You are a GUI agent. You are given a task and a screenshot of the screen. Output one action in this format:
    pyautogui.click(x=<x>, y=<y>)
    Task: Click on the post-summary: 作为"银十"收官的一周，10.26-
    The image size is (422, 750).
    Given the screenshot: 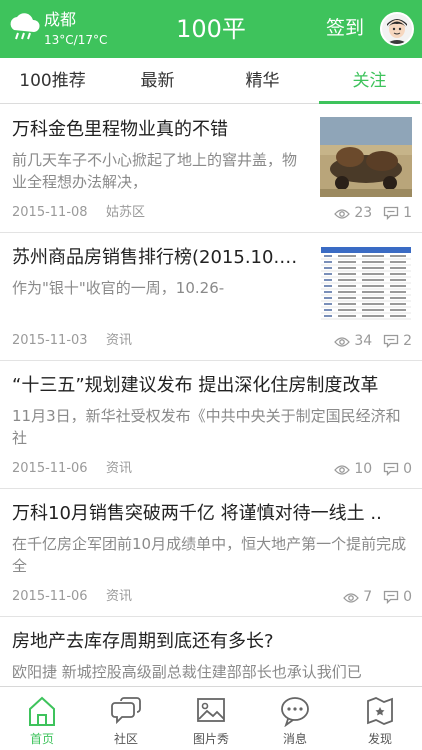 What is the action you would take?
    pyautogui.click(x=118, y=288)
    